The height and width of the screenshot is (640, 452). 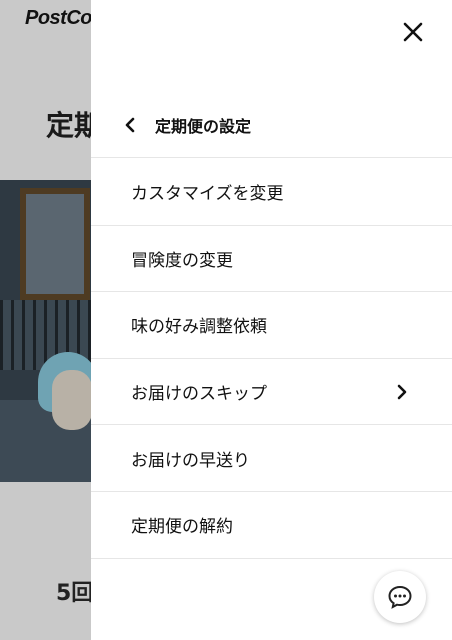 I want to click on menu-item-fast-forward-delivery: お届けの早送り, so click(x=271, y=458).